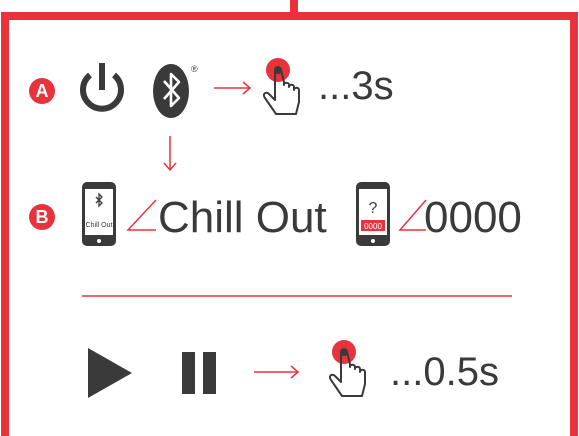 The height and width of the screenshot is (436, 579). I want to click on device-name: Chill Out, so click(242, 217).